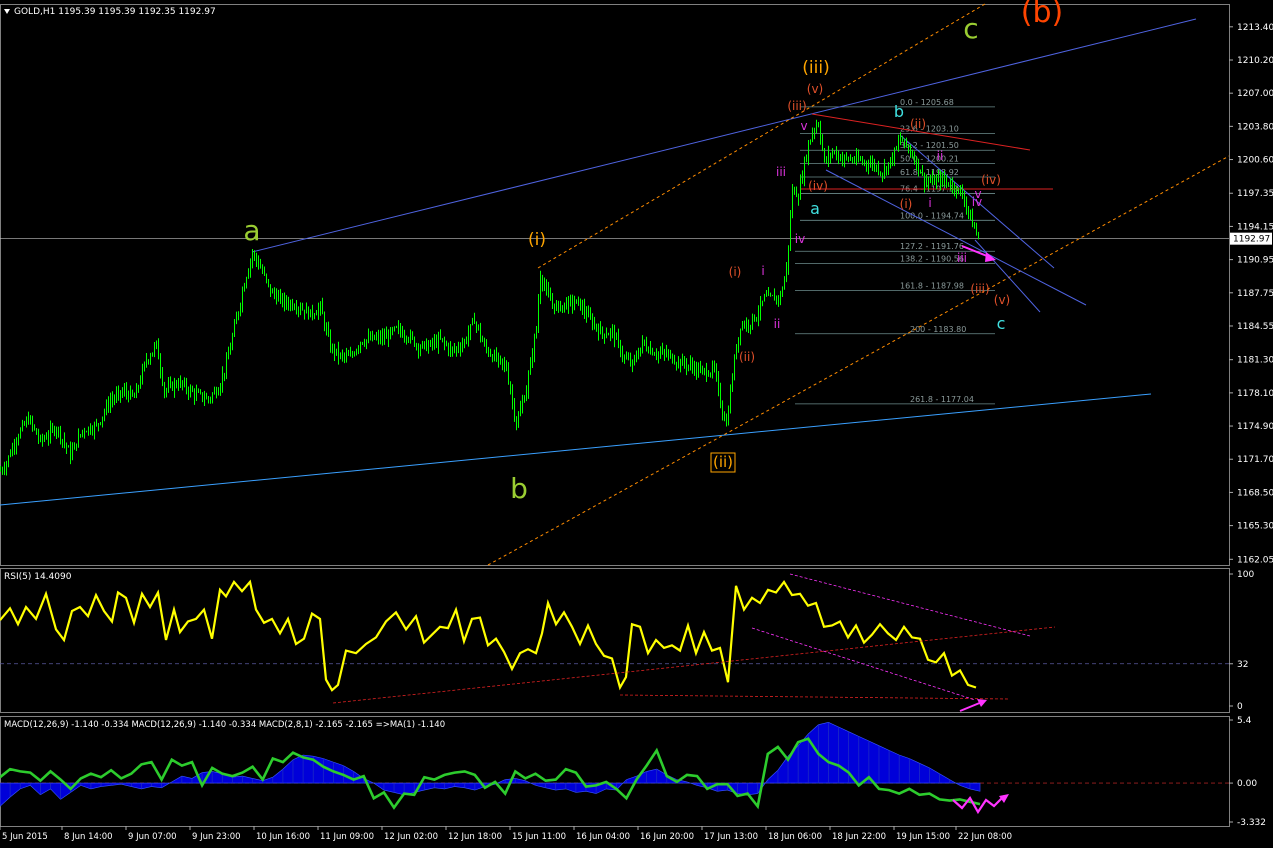  I want to click on wave-label: iv, so click(800, 239).